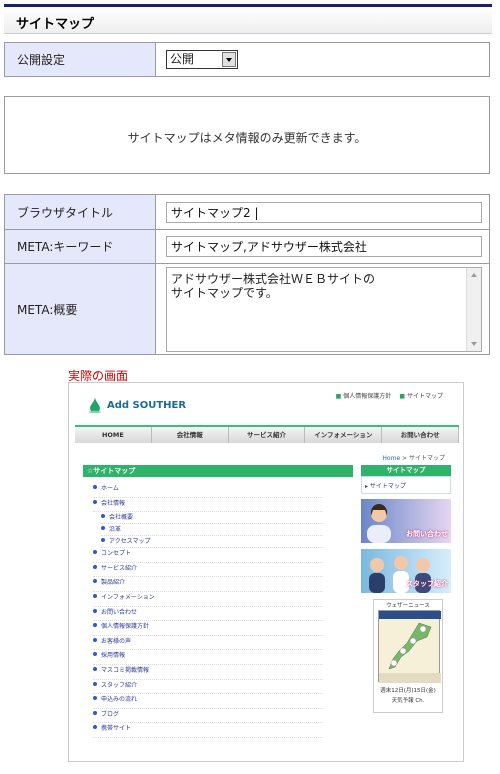 Image resolution: width=500 pixels, height=774 pixels. What do you see at coordinates (408, 691) in the screenshot?
I see `preview-weather-date: 週末12日(月)15日(金)` at bounding box center [408, 691].